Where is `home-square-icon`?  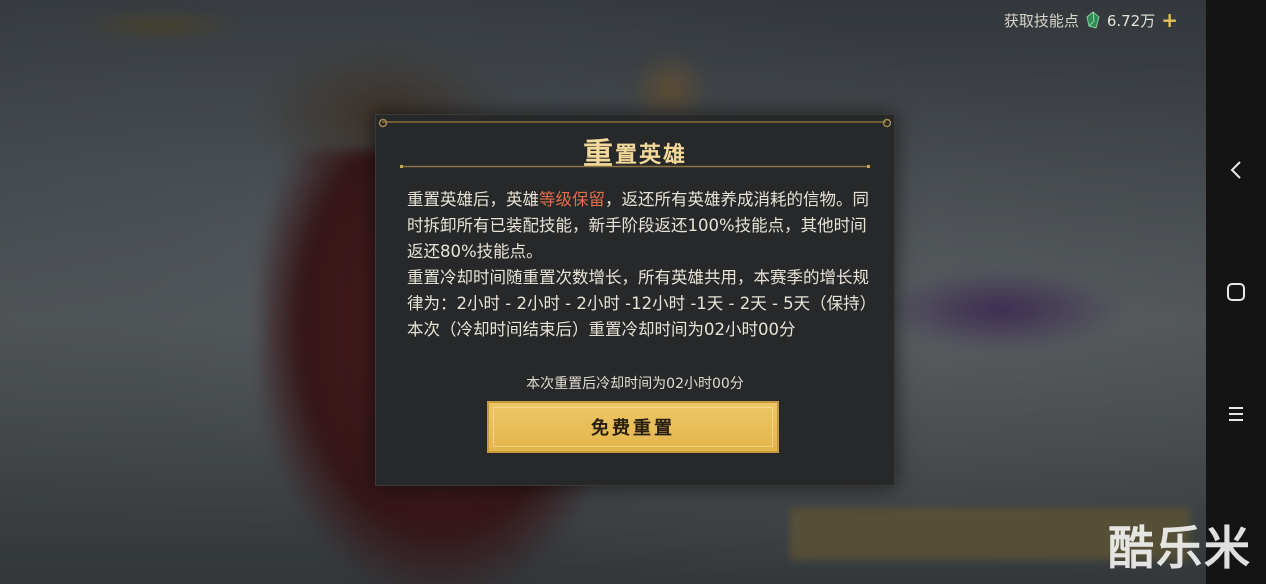
home-square-icon is located at coordinates (1236, 292).